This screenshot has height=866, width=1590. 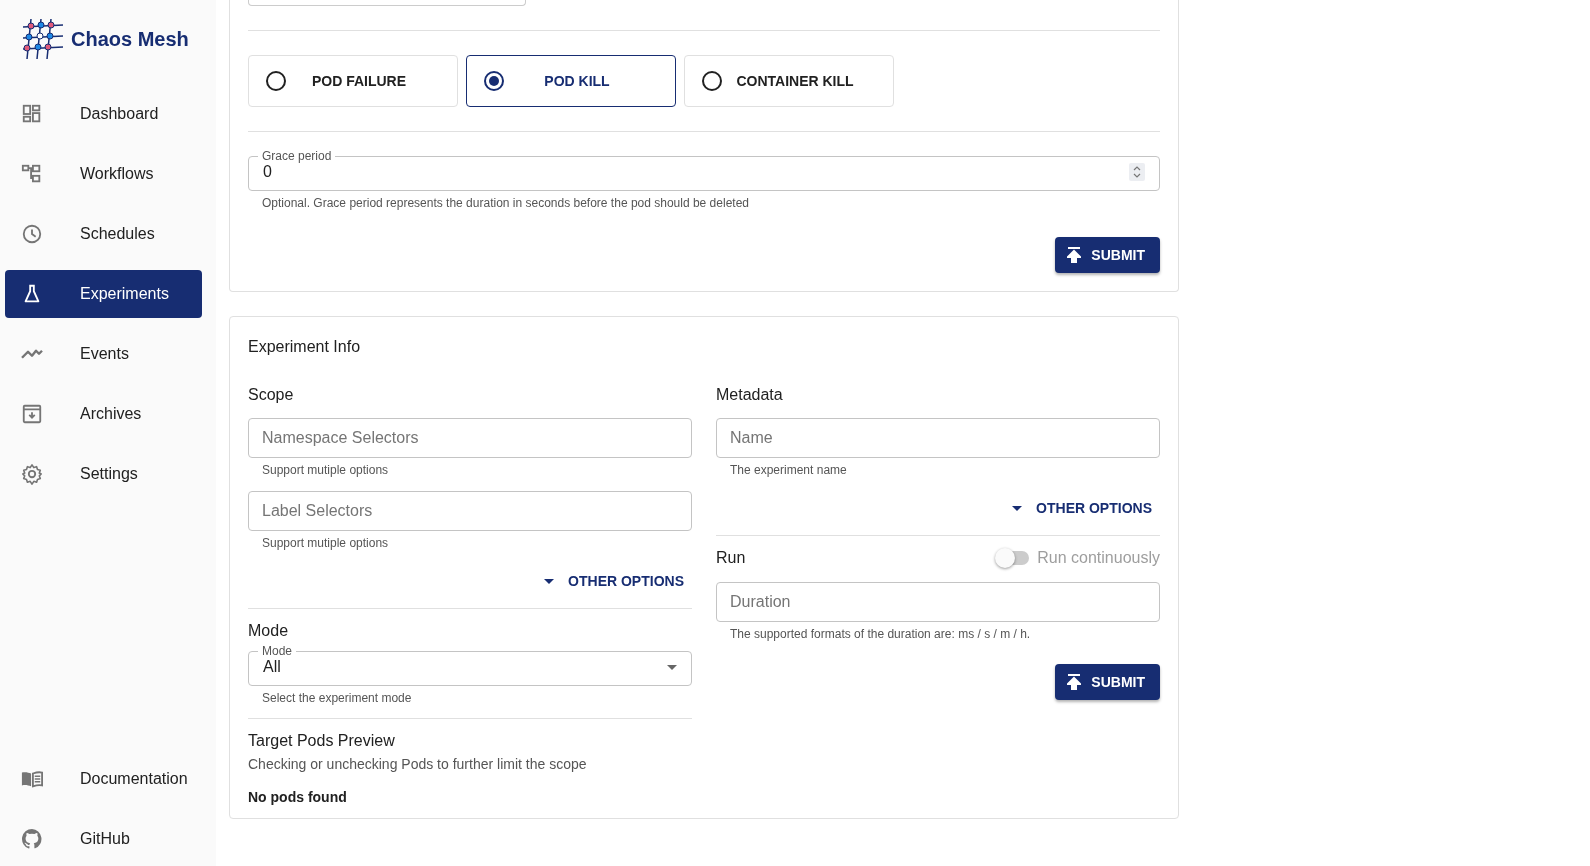 I want to click on section-heading: Run, so click(x=731, y=558).